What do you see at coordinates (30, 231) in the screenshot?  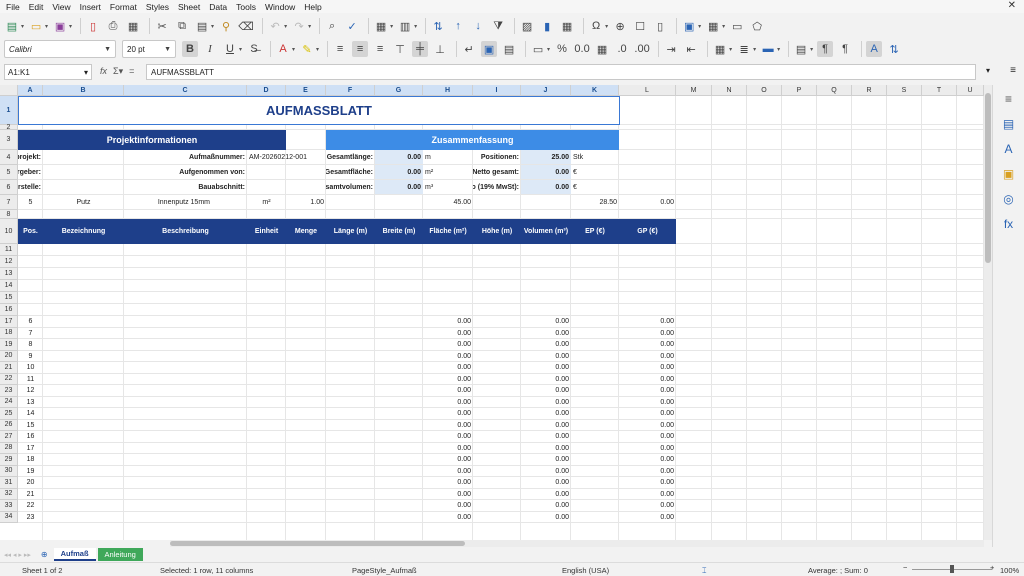 I see `table-header: Pos.` at bounding box center [30, 231].